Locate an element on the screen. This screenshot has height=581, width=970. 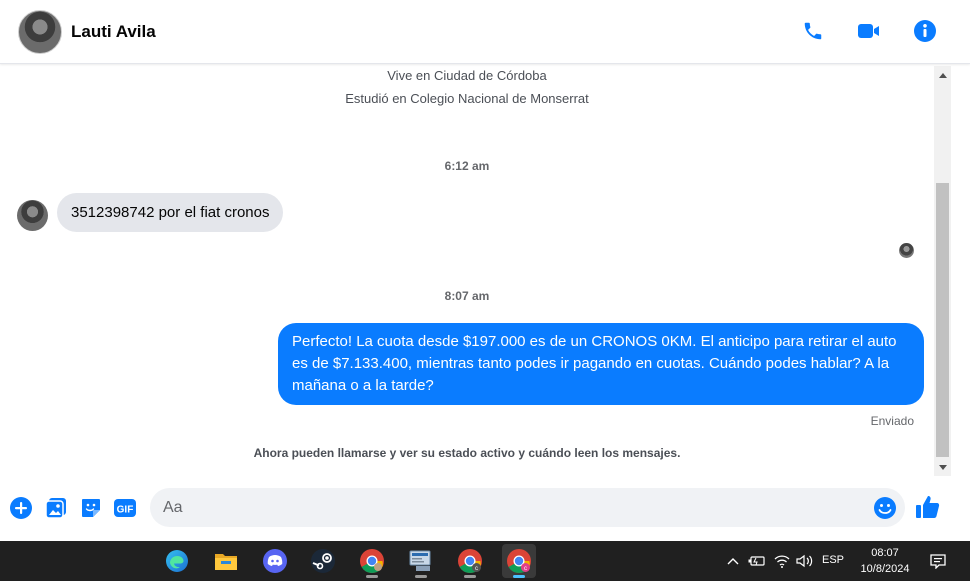
taskbar-clock: 08:07 10/8/2024 is located at coordinates (885, 561).